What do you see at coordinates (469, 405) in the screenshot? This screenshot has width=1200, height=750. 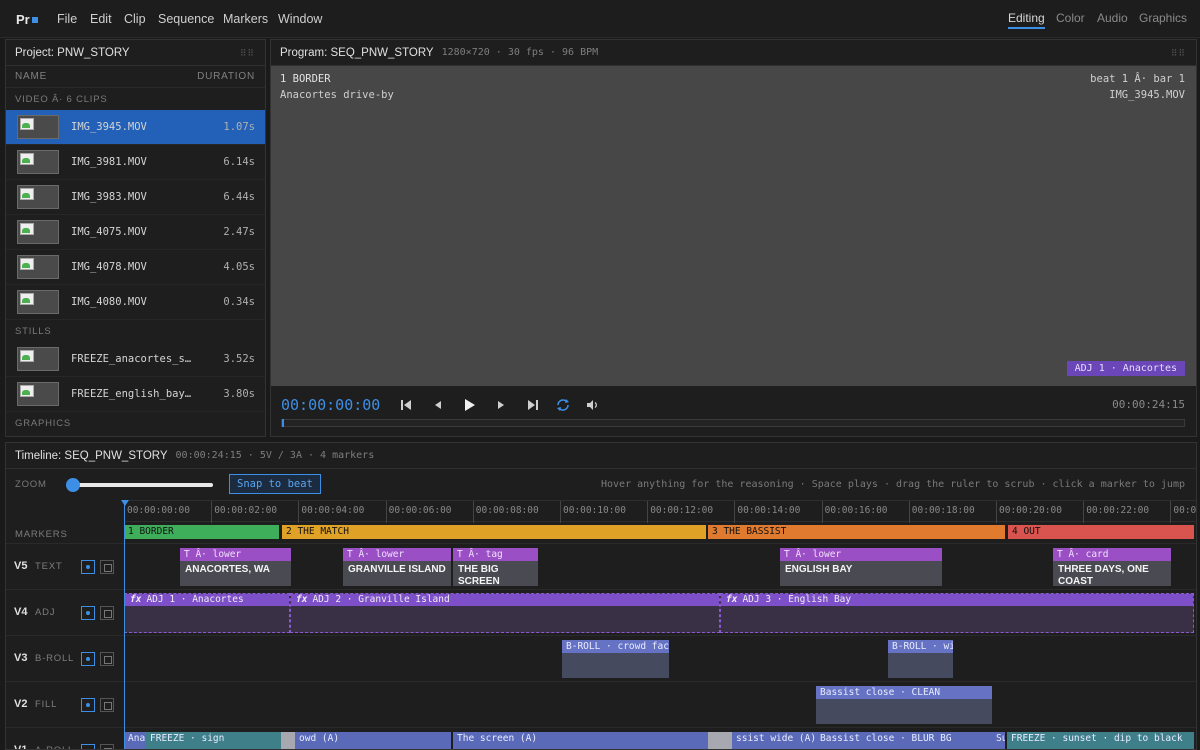 I see `play-icon` at bounding box center [469, 405].